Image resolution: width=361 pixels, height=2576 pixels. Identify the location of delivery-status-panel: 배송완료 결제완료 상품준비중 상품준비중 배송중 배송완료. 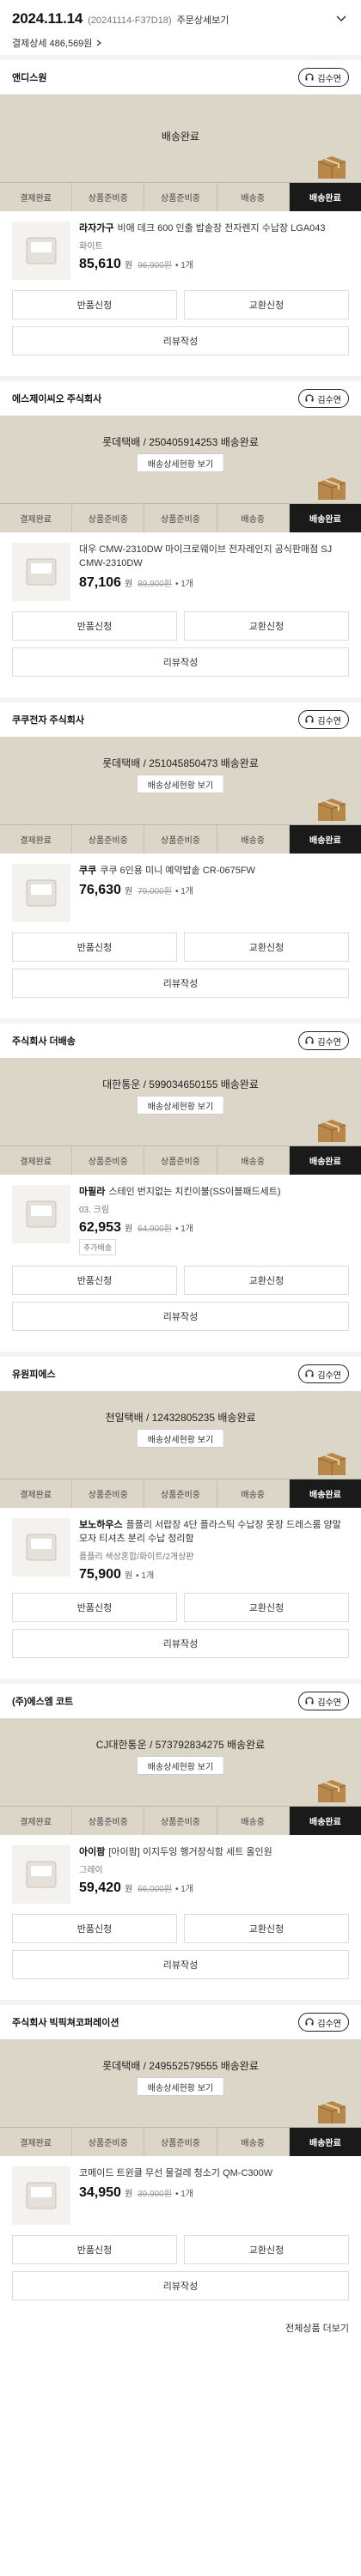
(180, 153).